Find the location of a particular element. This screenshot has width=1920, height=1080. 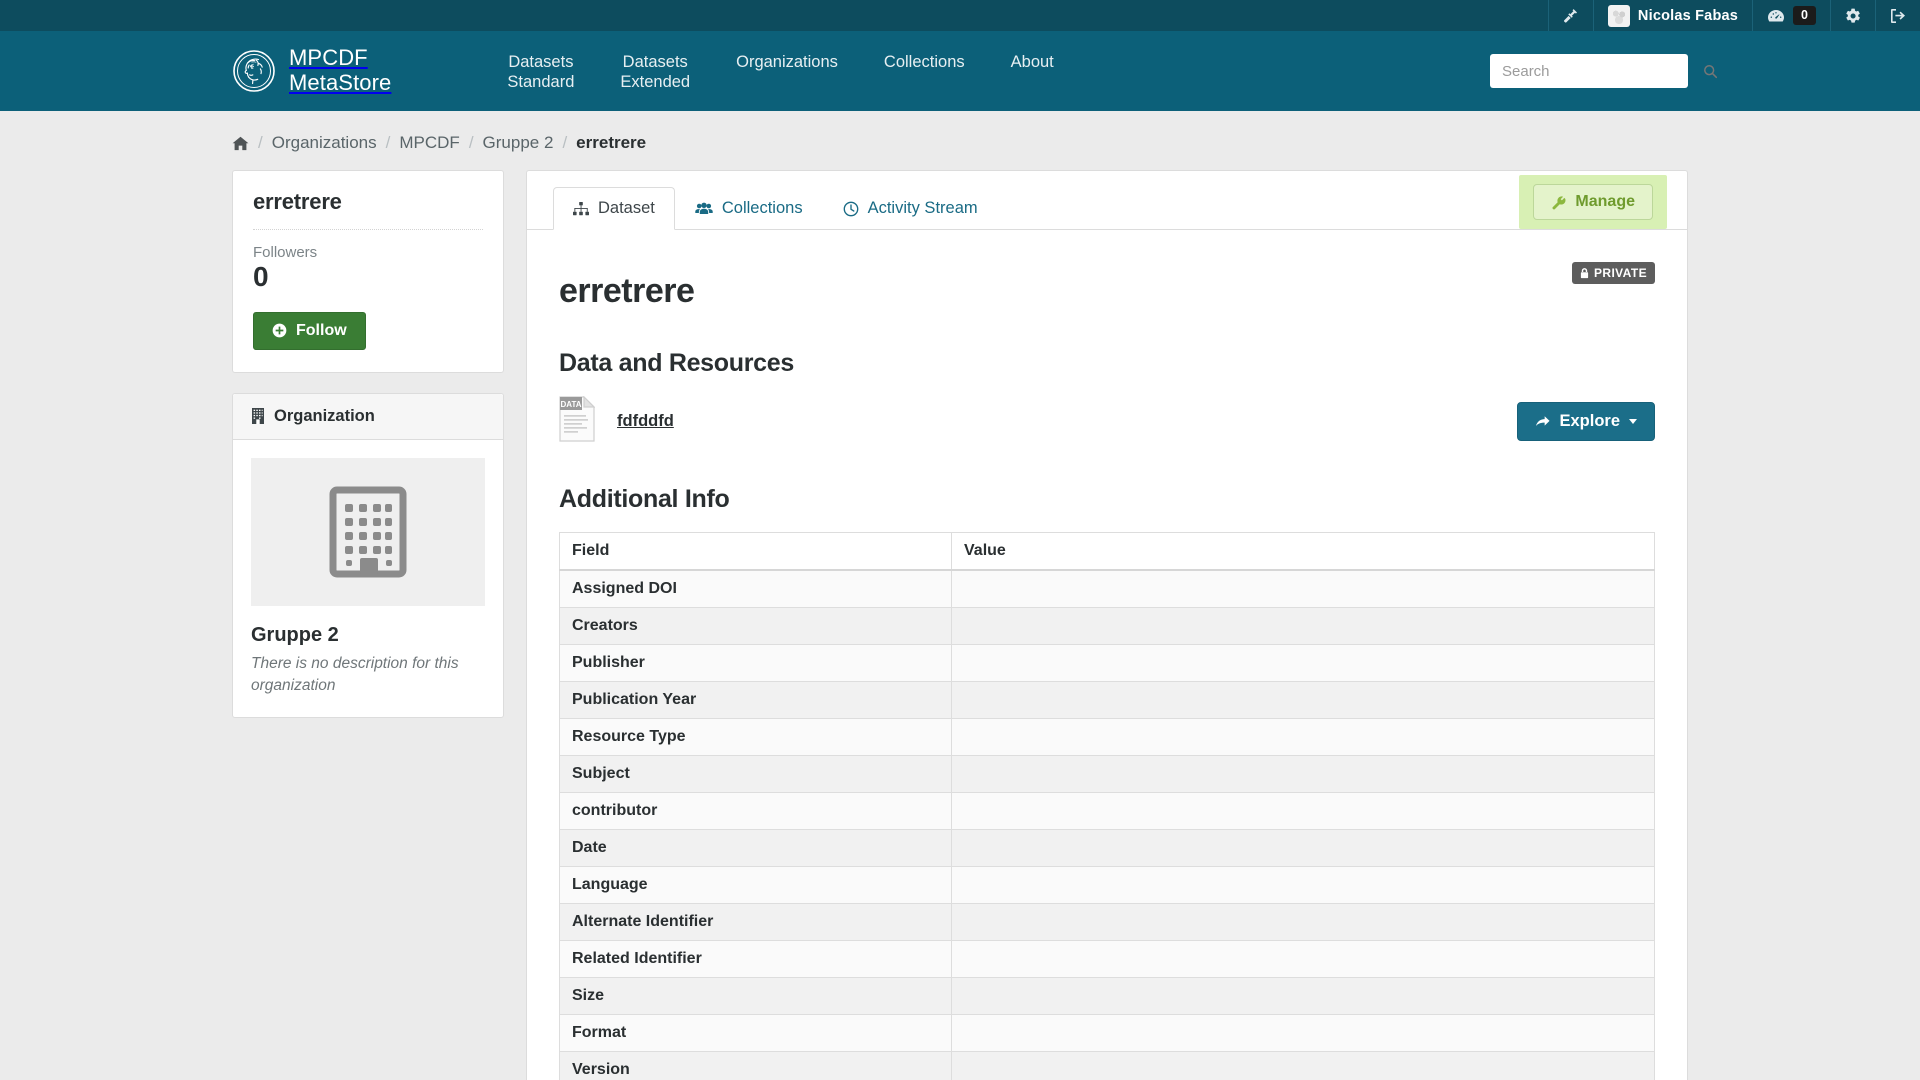

dashboard-icon is located at coordinates (1776, 16).